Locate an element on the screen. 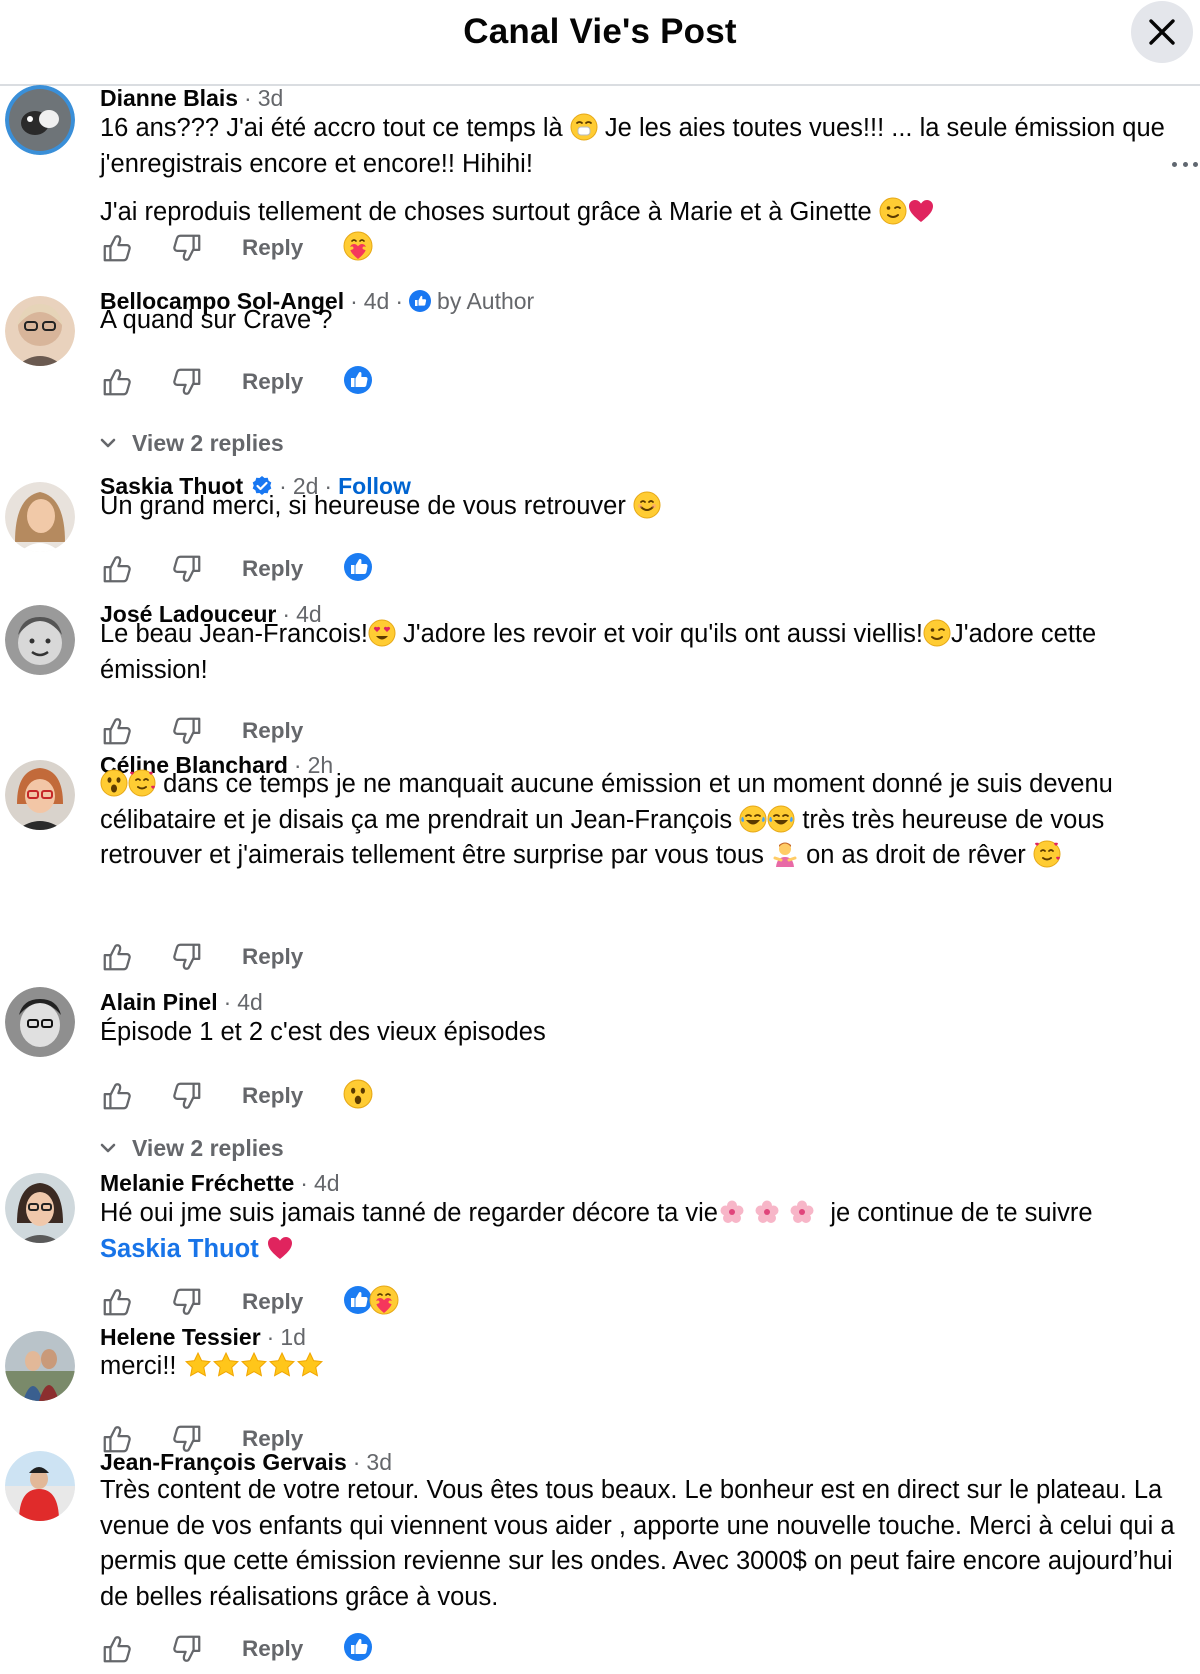  smiling-face-emoji-icon is located at coordinates (647, 505).